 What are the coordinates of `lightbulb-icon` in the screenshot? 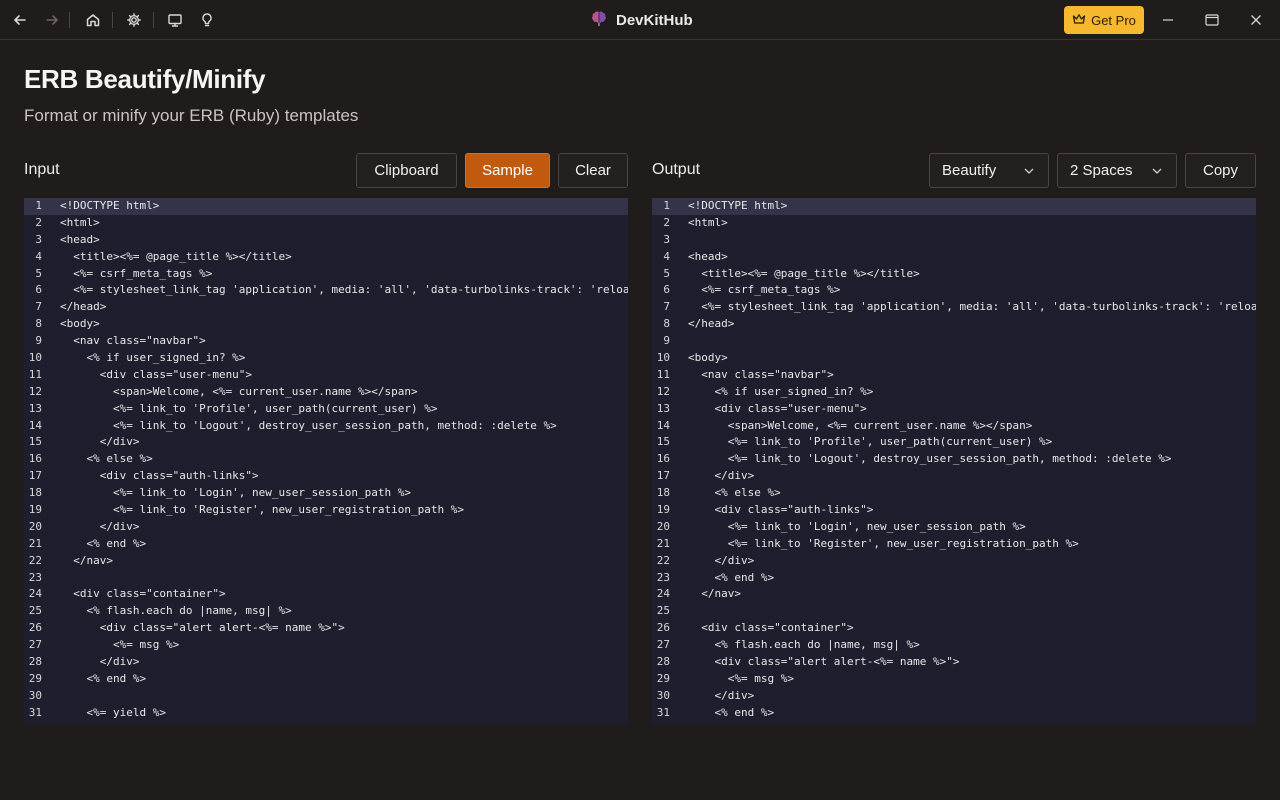 It's located at (207, 20).